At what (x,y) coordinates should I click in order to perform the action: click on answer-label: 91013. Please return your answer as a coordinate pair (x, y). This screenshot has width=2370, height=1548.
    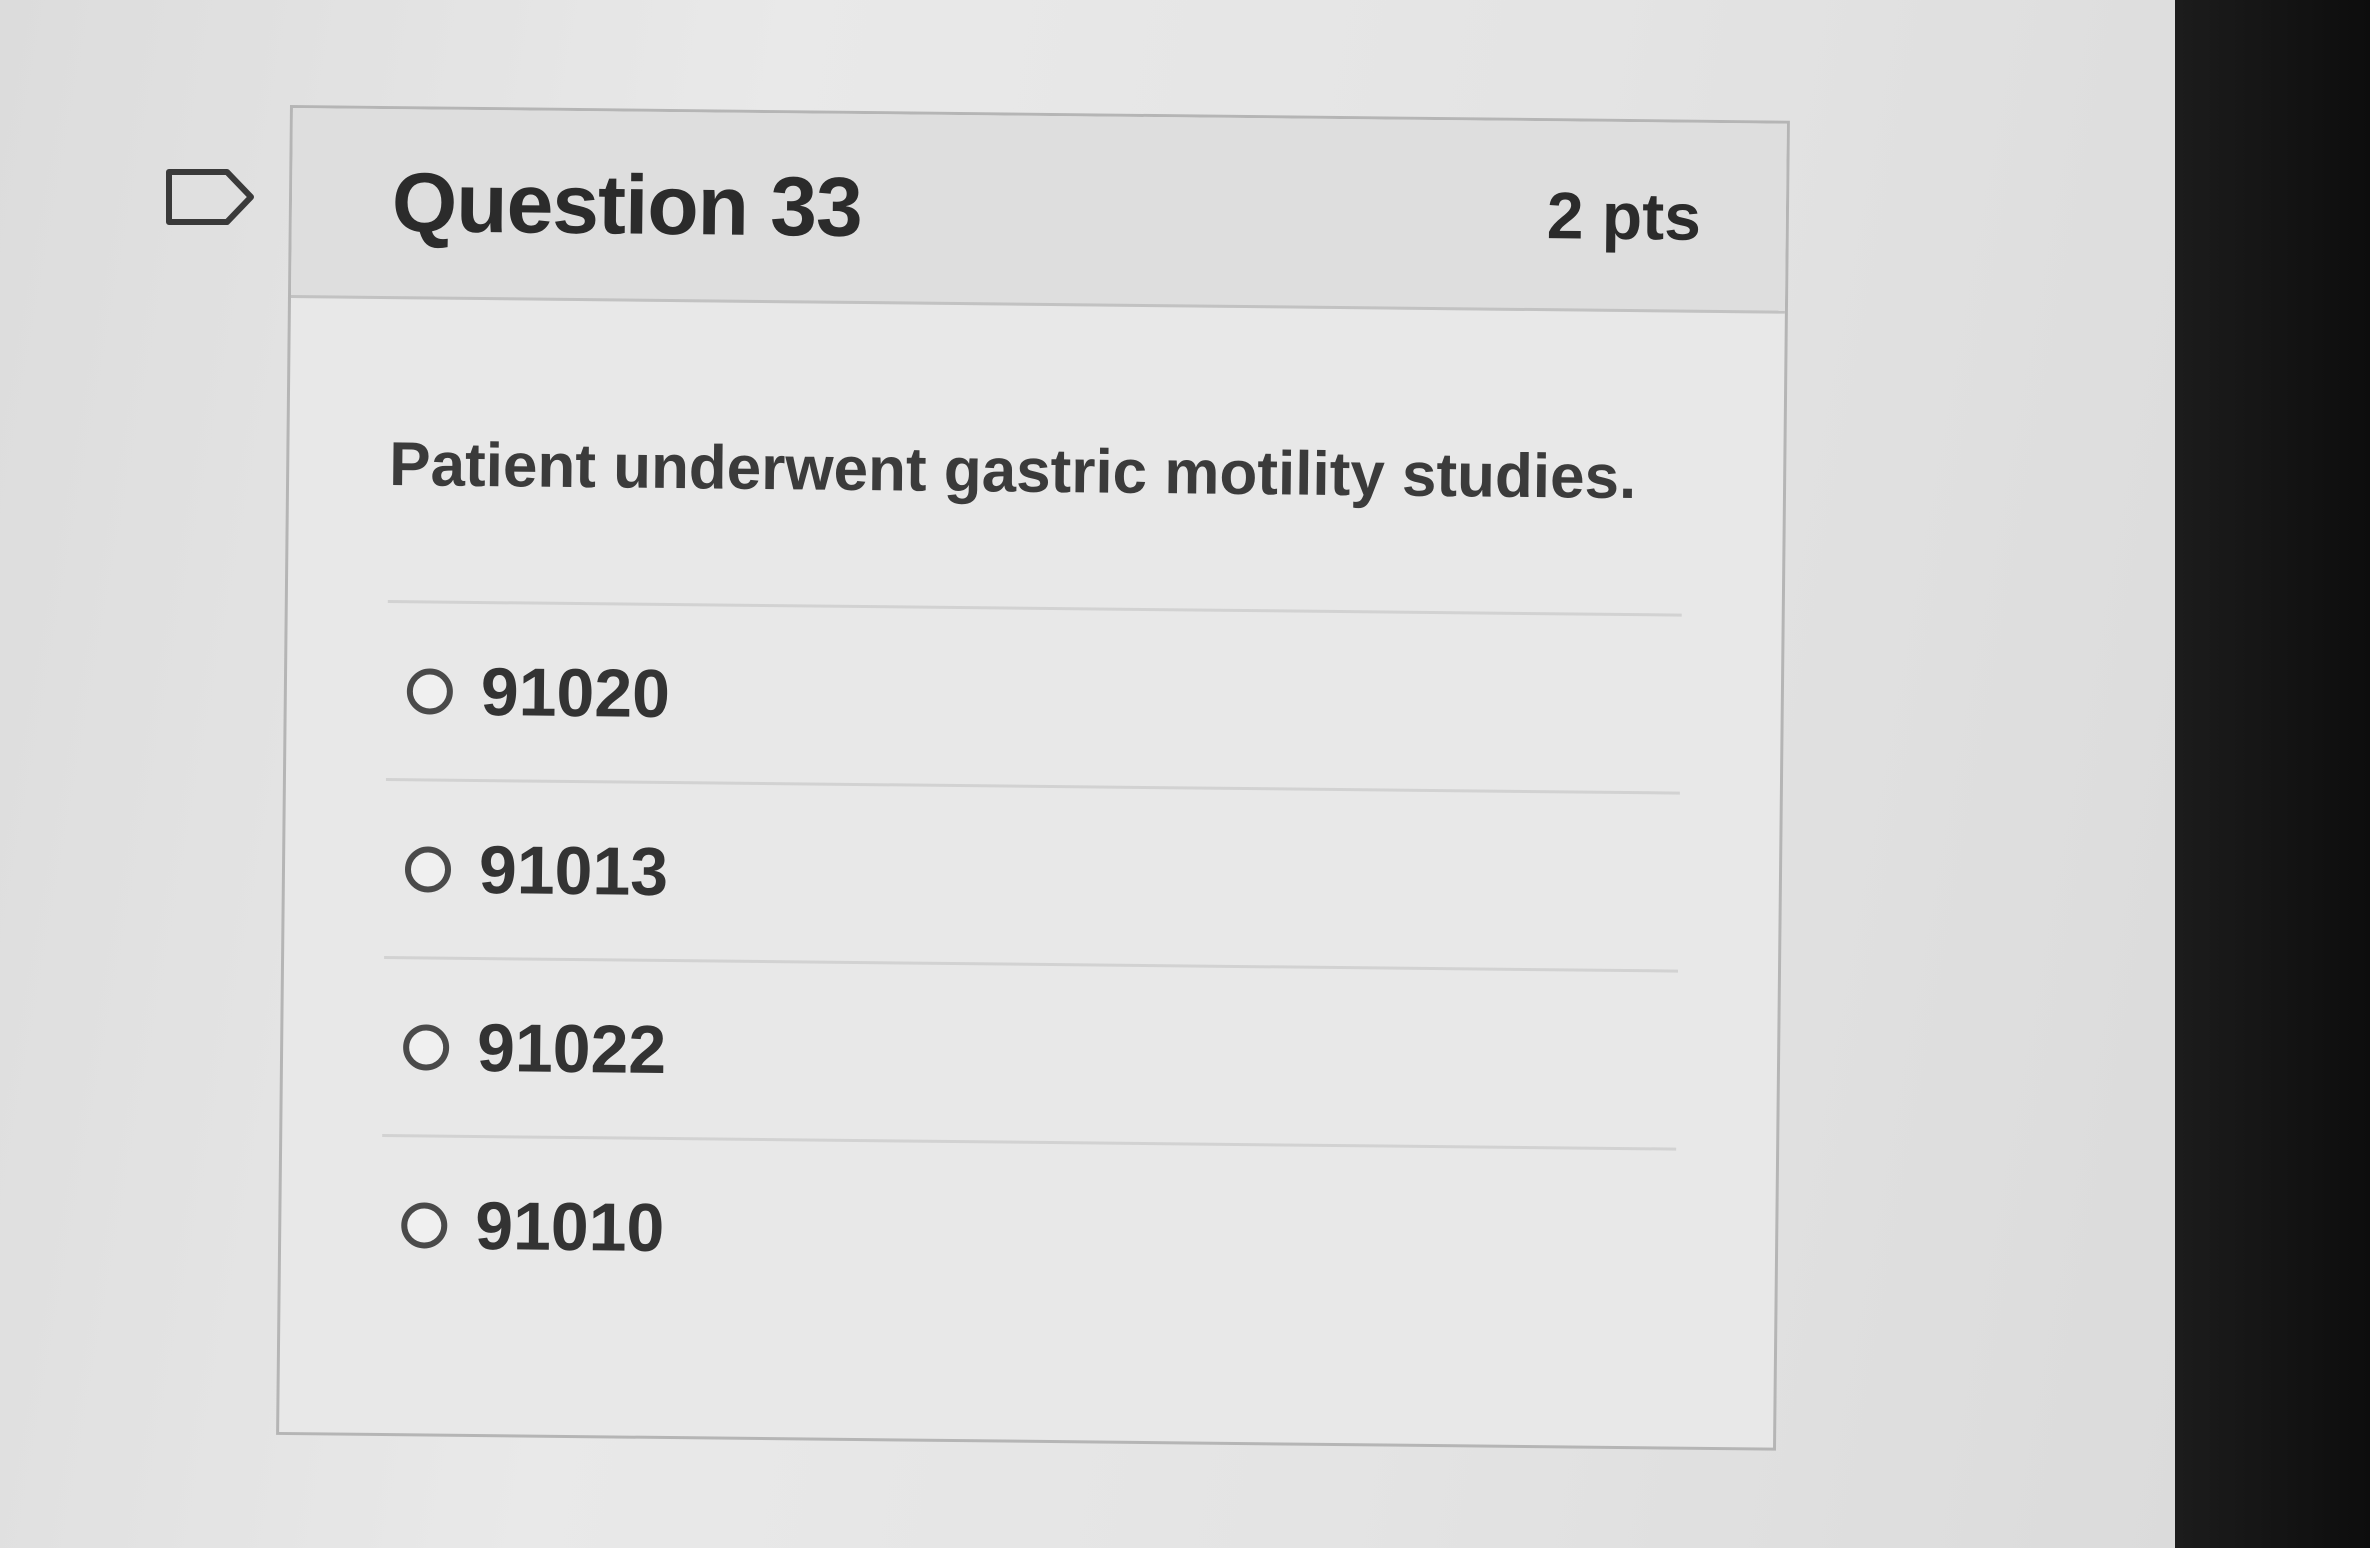
    Looking at the image, I should click on (573, 870).